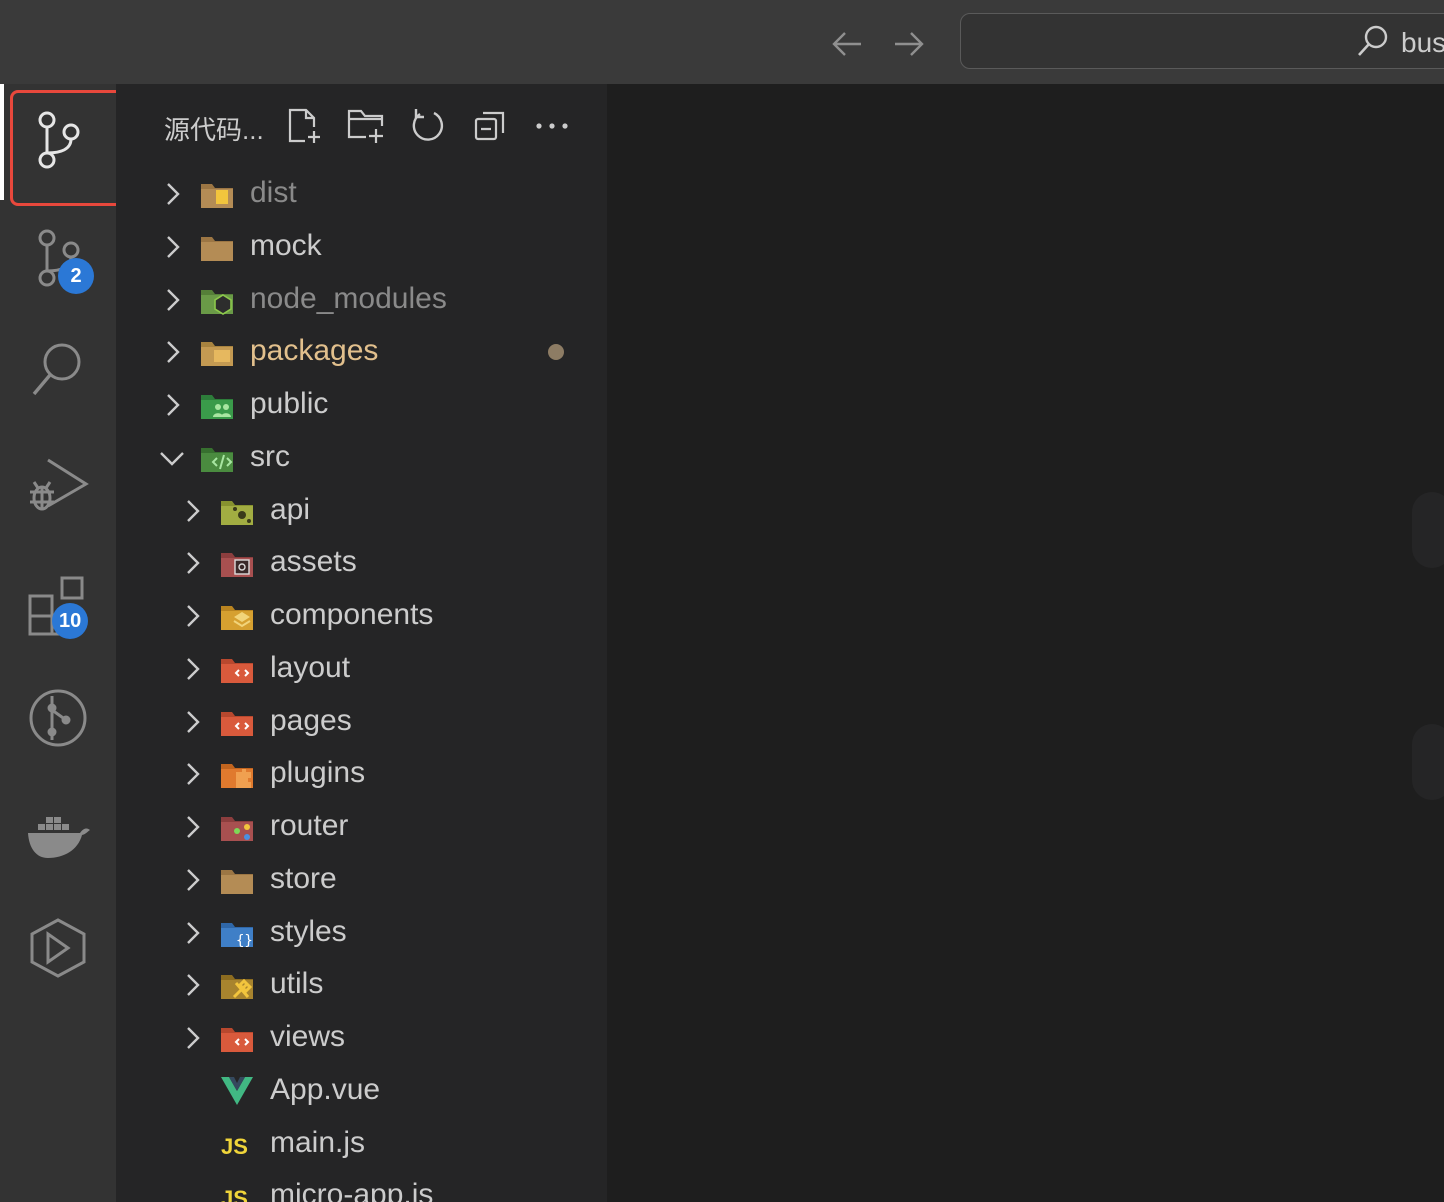  I want to click on tree-item-label: plugins, so click(318, 773).